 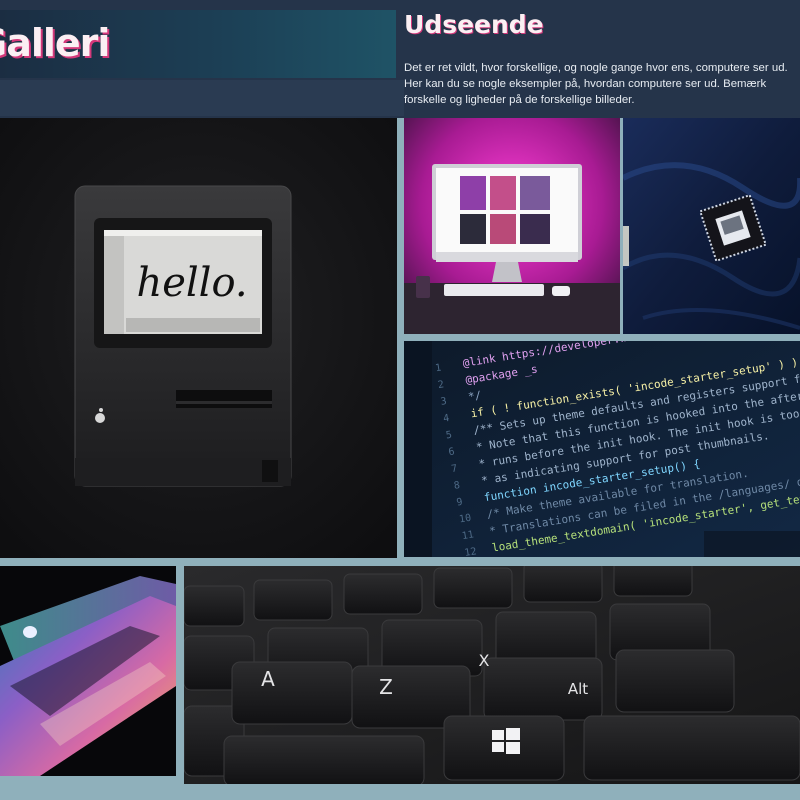 I want to click on header-strip, so click(x=202, y=98).